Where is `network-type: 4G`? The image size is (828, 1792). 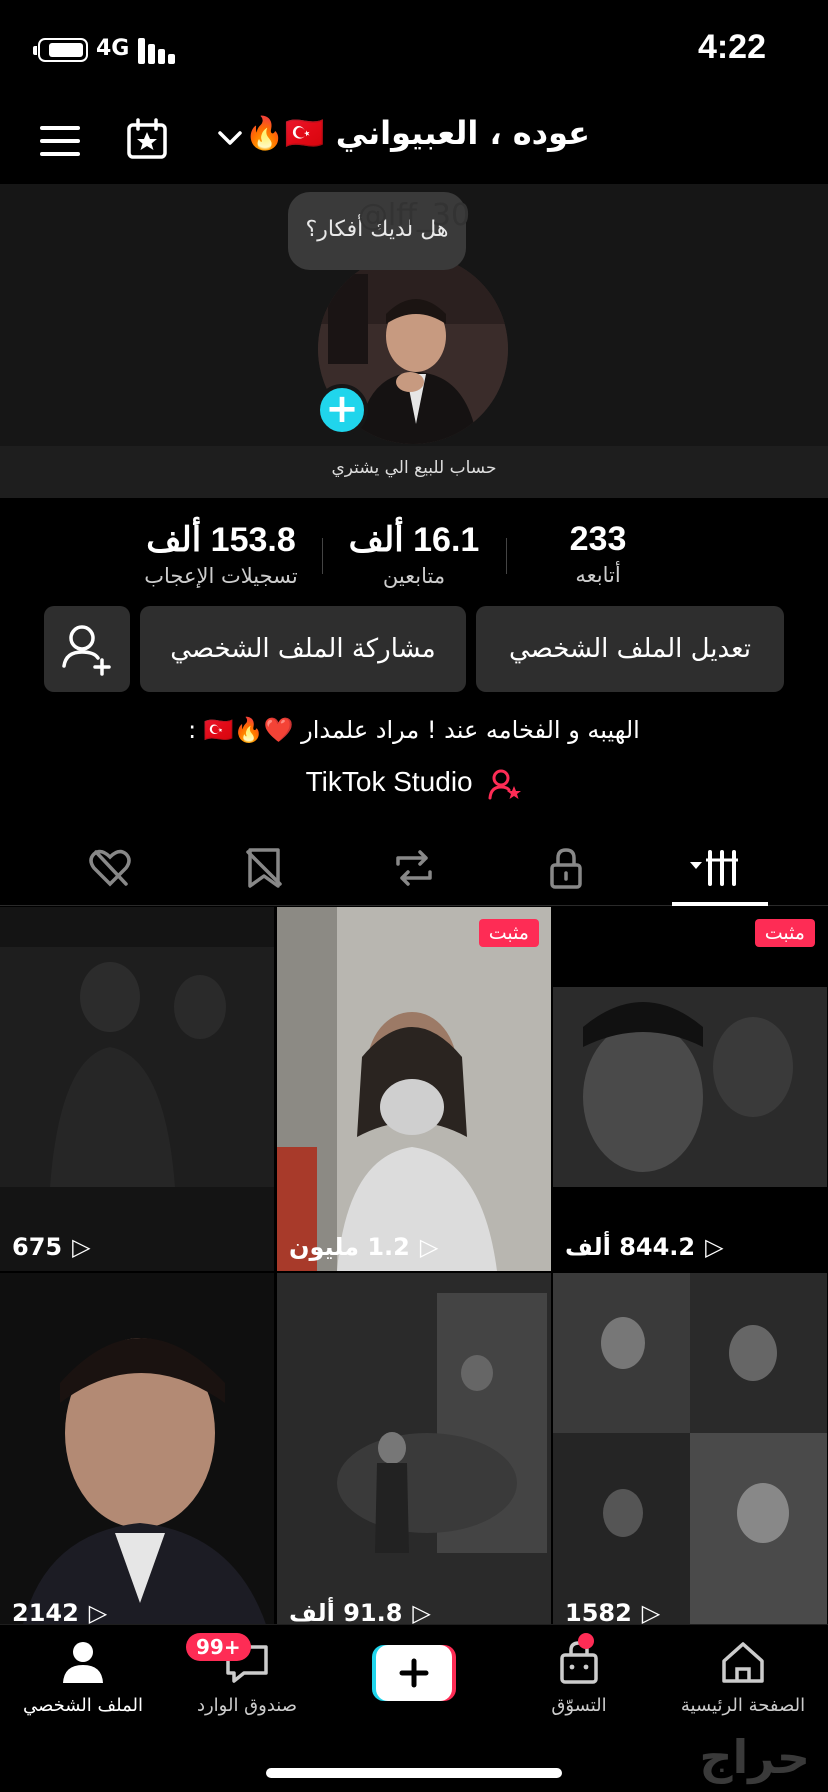
network-type: 4G is located at coordinates (113, 48).